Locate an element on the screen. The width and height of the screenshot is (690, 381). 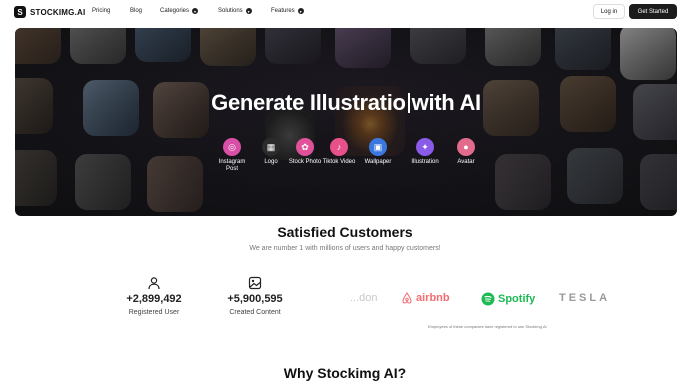
hero-title-text: with AI is located at coordinates (446, 102).